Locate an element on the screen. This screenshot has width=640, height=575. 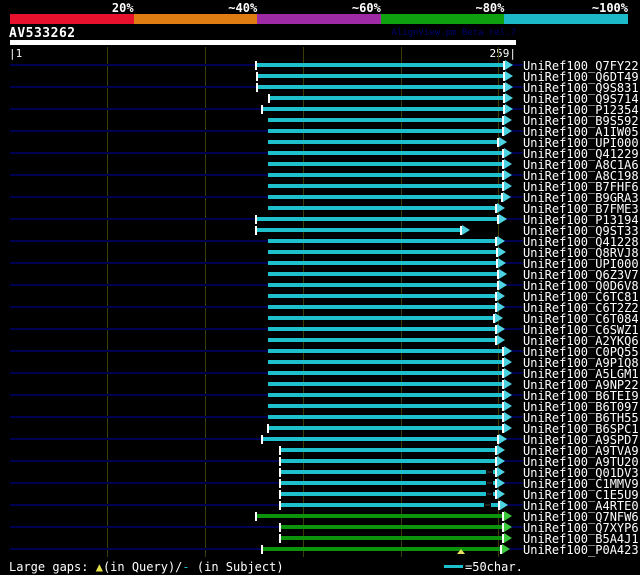
legend-suffix: (in Subject) is located at coordinates (236, 567).